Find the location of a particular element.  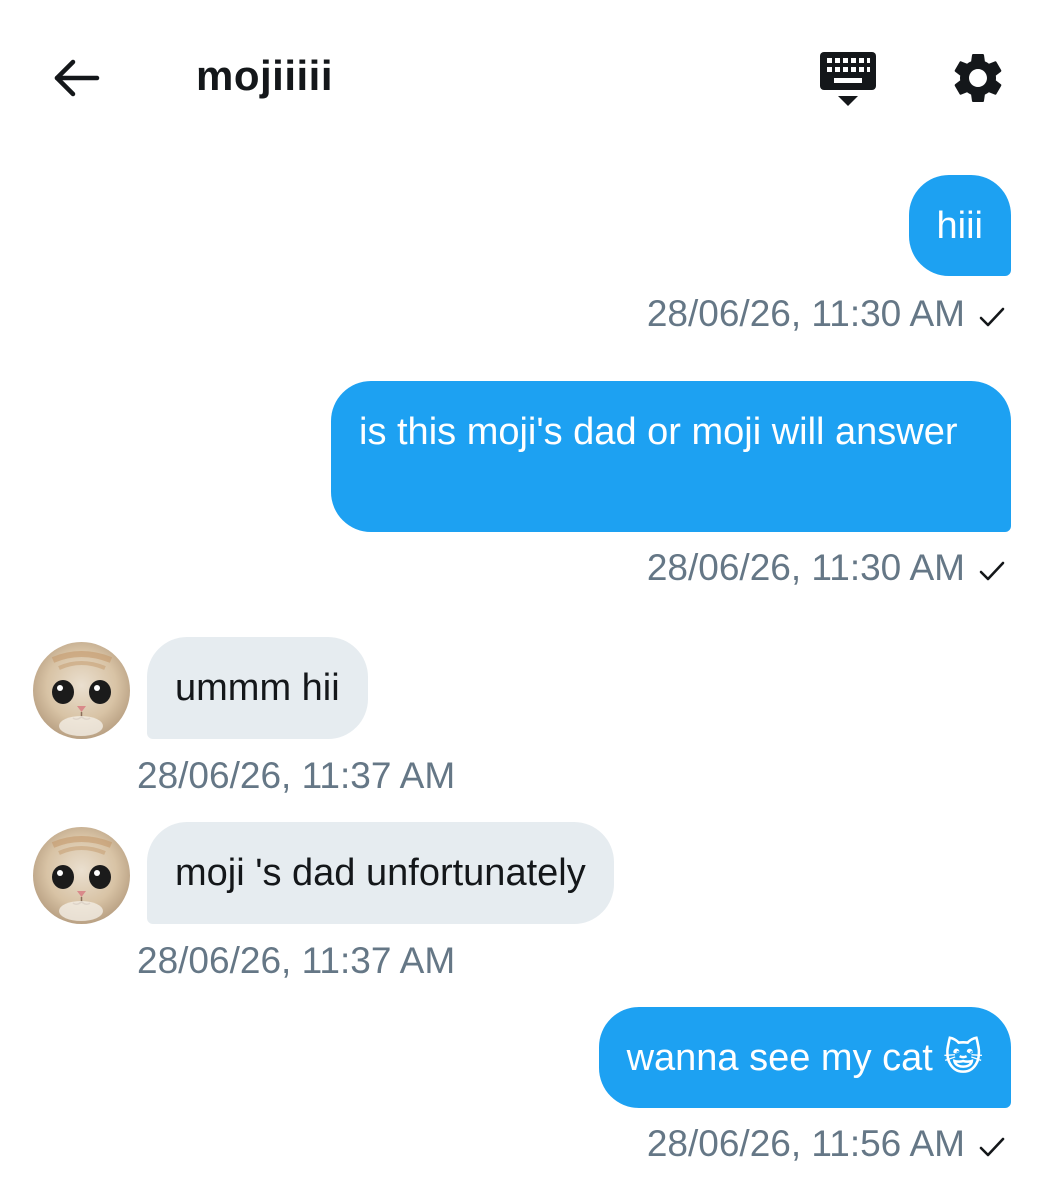

keyboard-button is located at coordinates (848, 79).